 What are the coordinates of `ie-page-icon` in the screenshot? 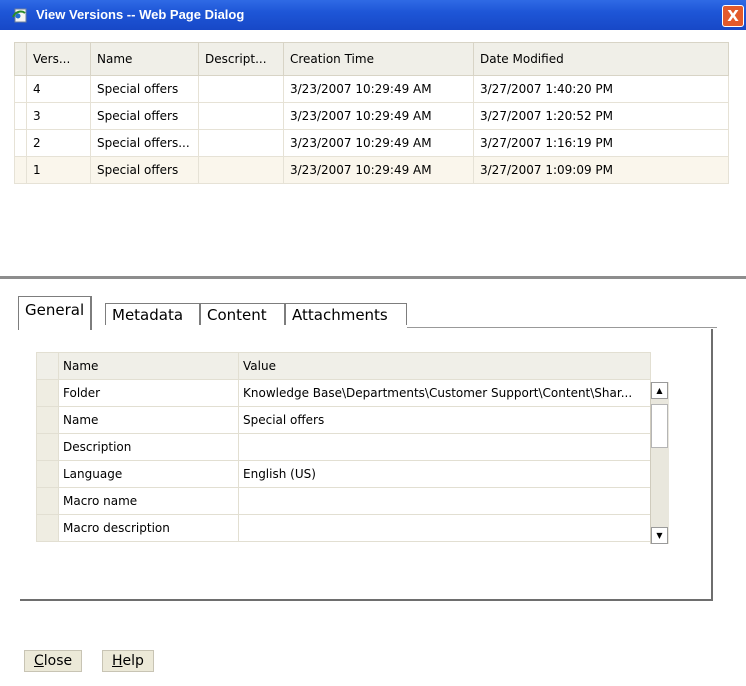 It's located at (19, 15).